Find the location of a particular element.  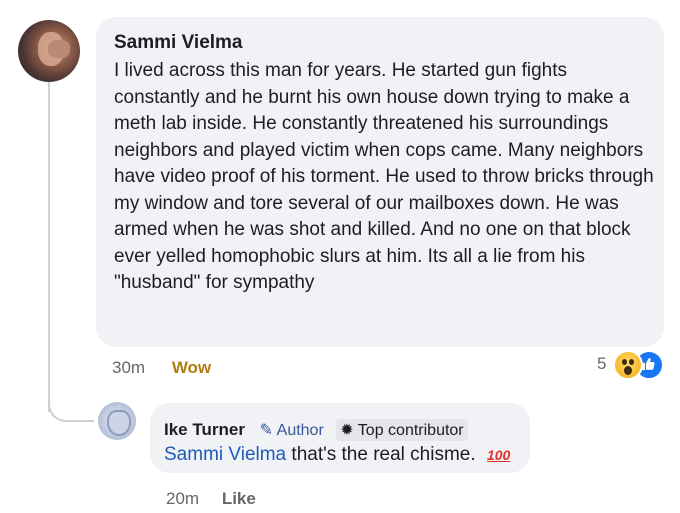

pencil-icon: ✎ is located at coordinates (266, 430).